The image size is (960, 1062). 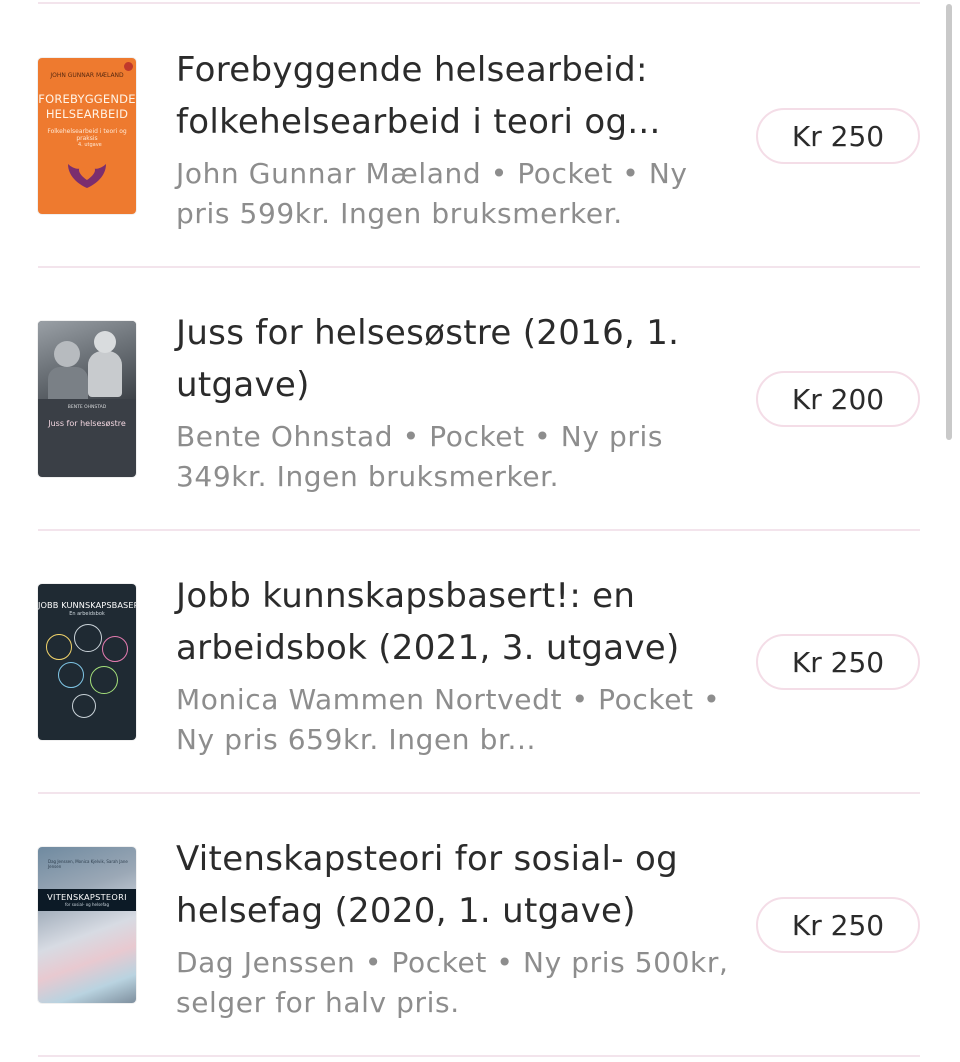 I want to click on cover-title: FOREBYGGENDE HELSEARBEID, so click(x=87, y=106).